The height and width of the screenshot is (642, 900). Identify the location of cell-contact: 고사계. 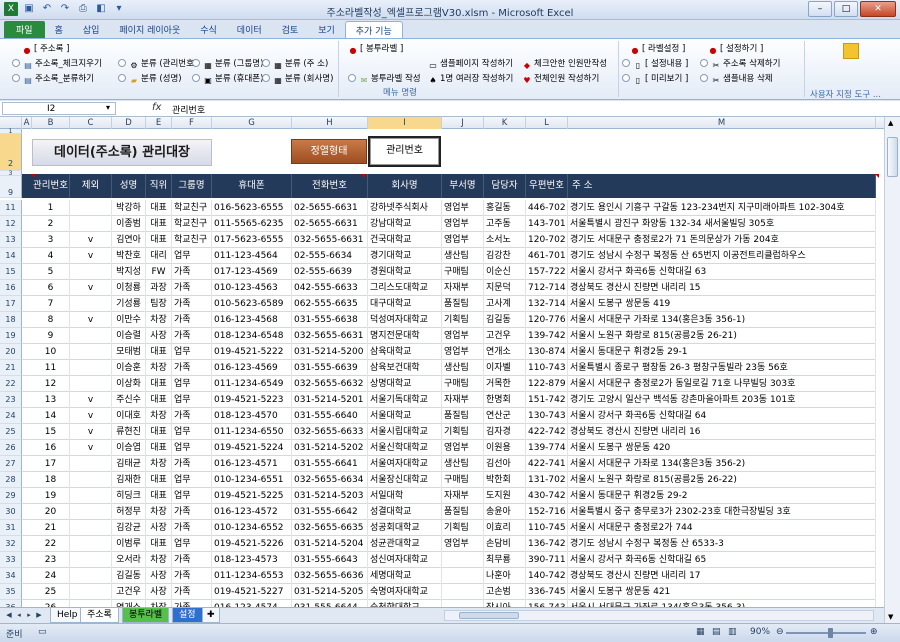
(505, 304).